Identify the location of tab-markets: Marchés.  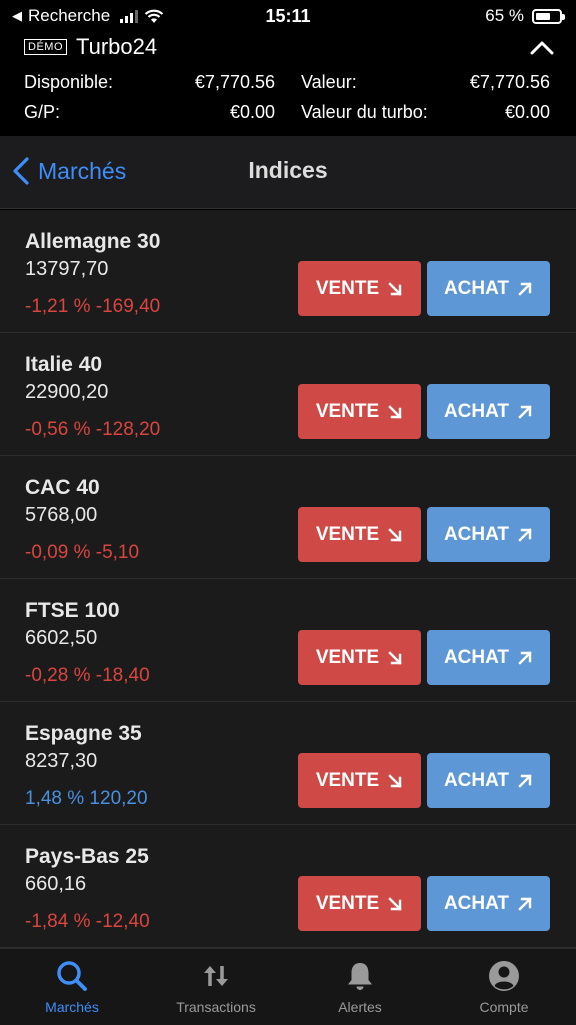
(72, 987).